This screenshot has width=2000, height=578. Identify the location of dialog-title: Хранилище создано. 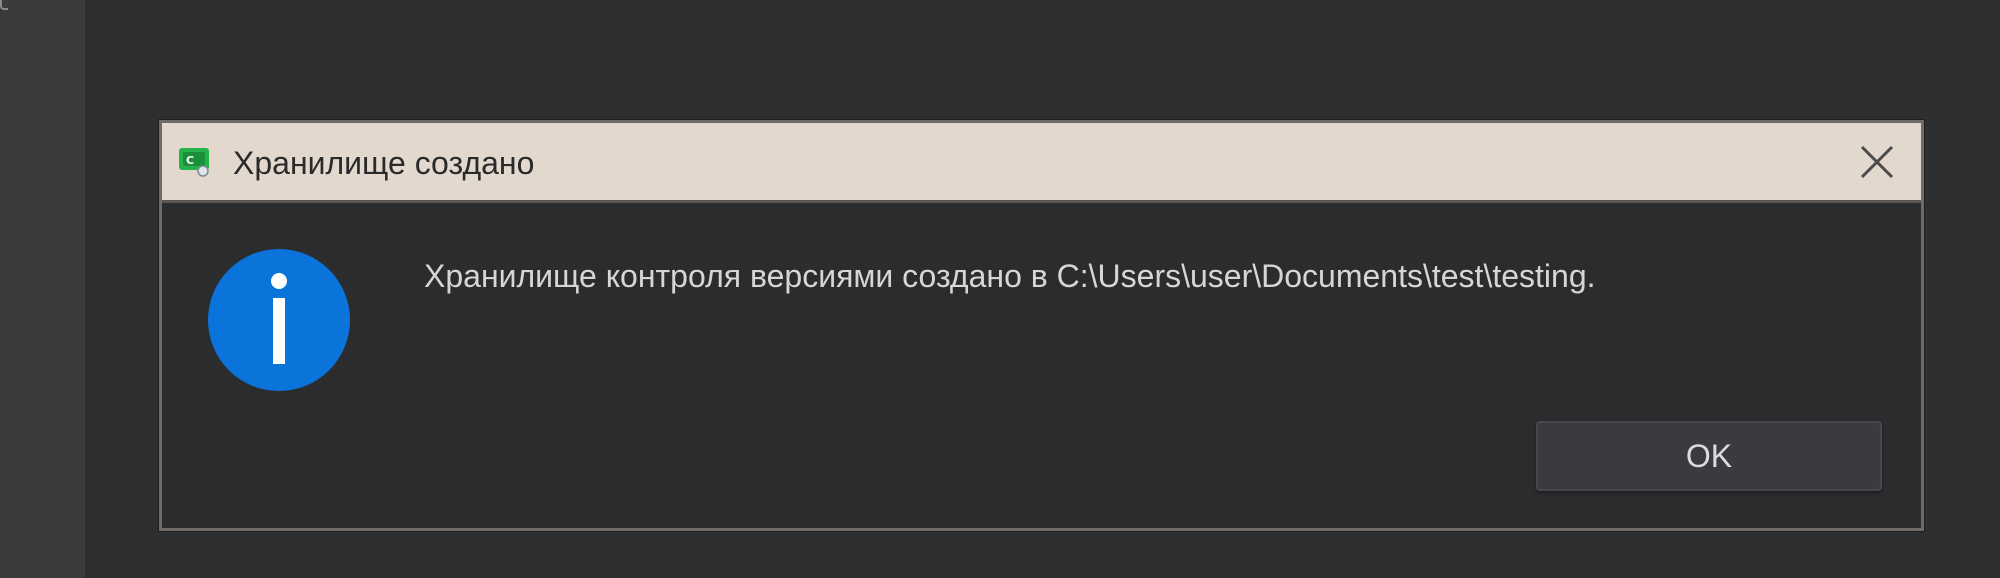
(384, 163).